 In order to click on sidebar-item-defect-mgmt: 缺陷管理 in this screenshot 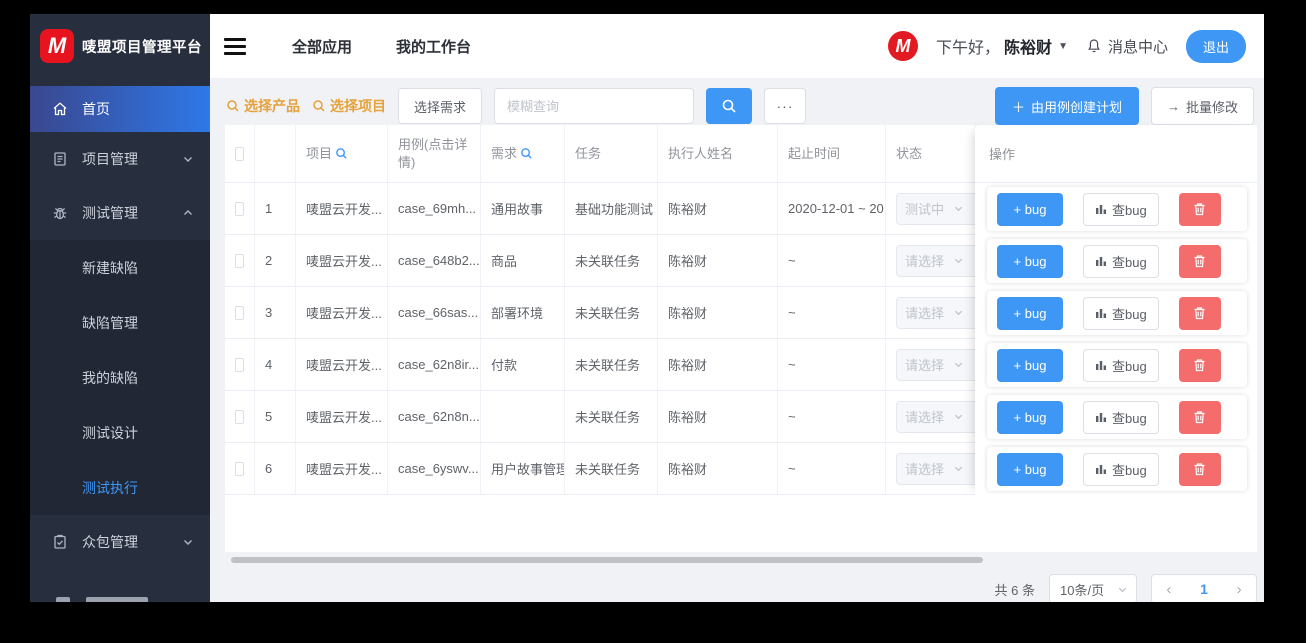, I will do `click(120, 322)`.